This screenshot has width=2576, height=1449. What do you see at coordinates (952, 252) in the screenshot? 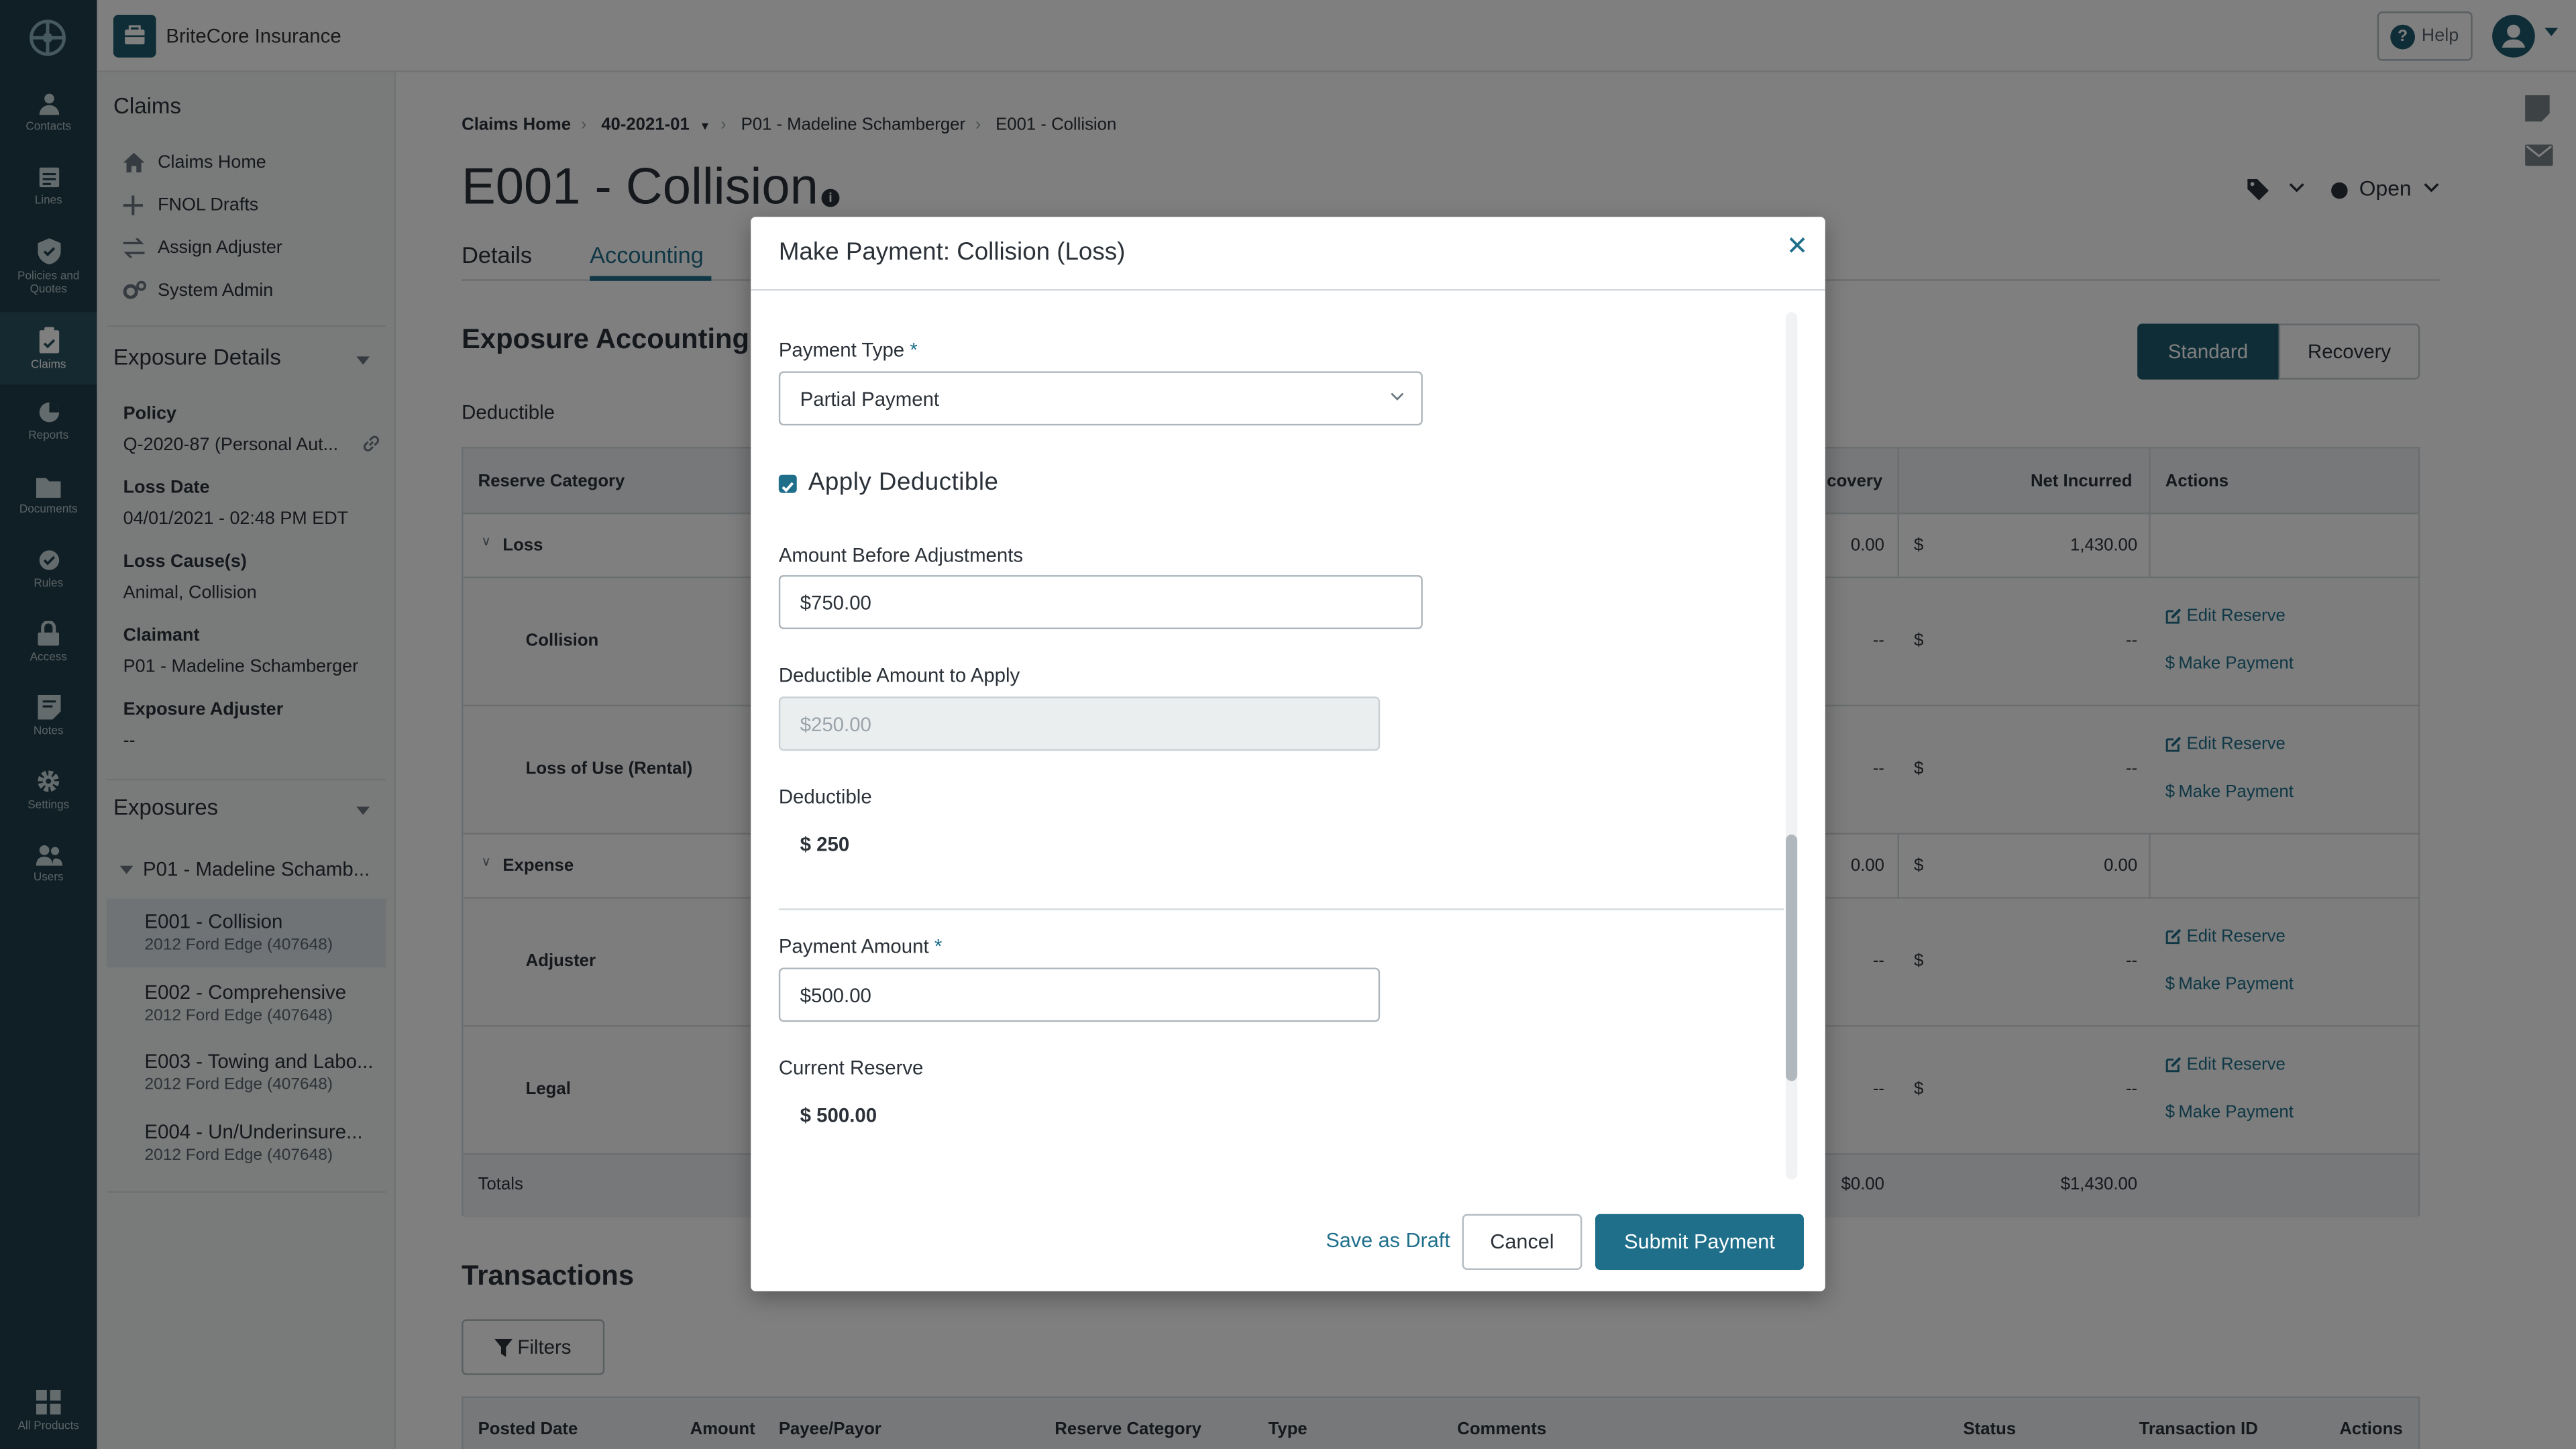
I see `modal-title: Make Payment: Collision (Loss)` at bounding box center [952, 252].